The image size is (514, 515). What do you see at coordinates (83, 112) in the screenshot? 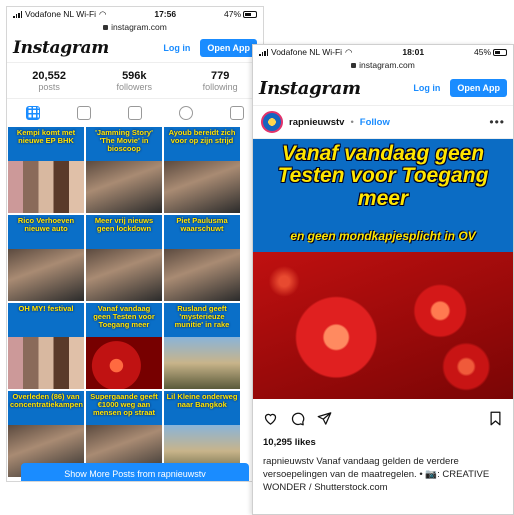
I see `igtv-icon` at bounding box center [83, 112].